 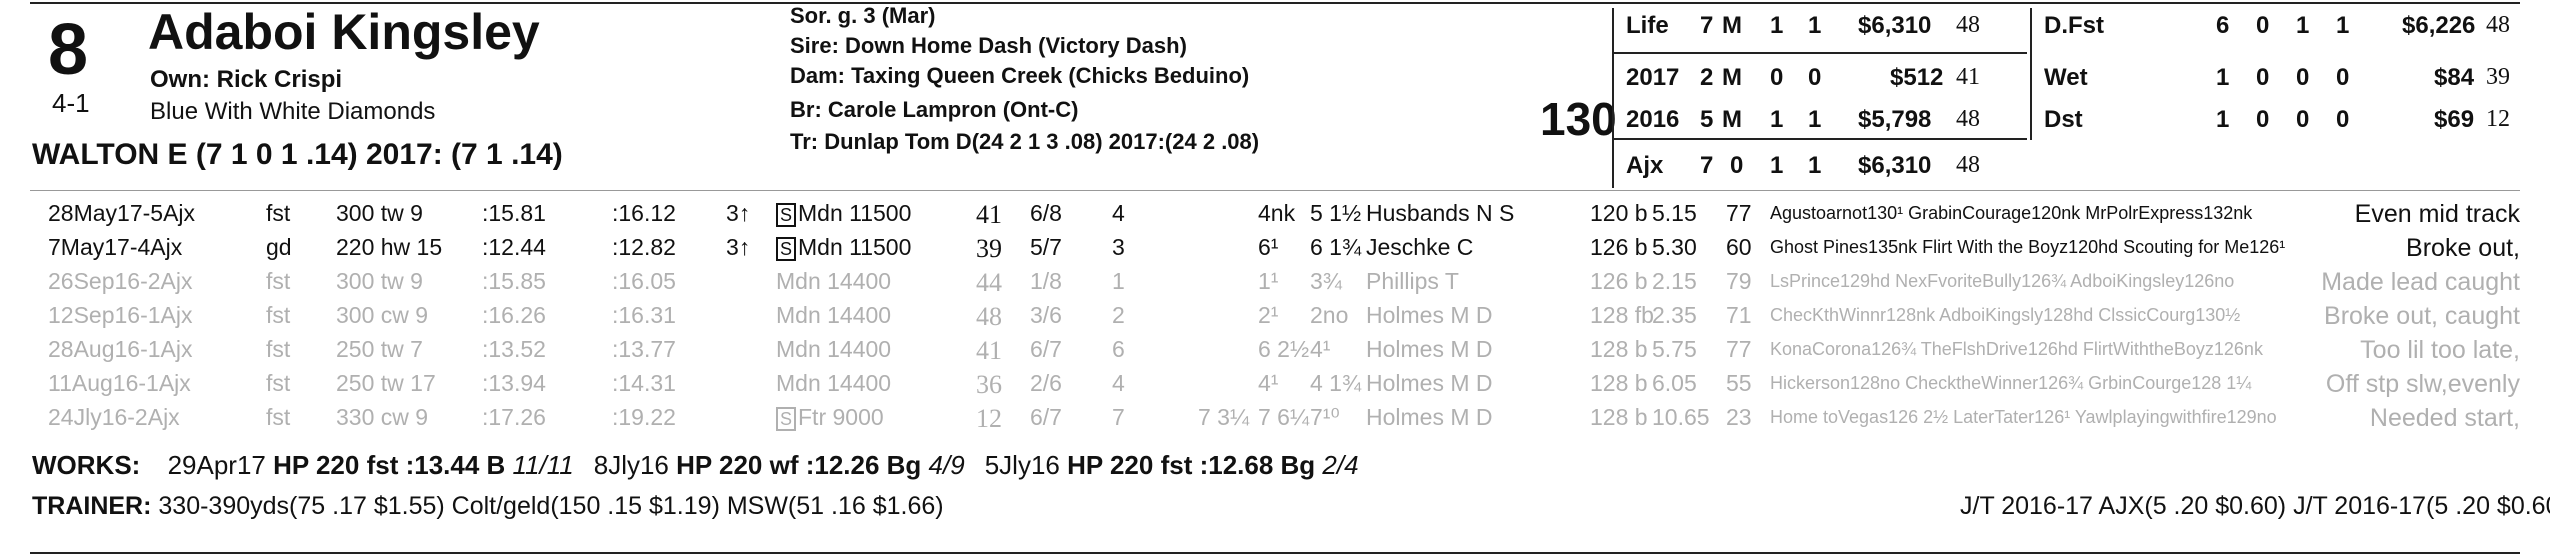 I want to click on race-date: 28May17-5Ajx, so click(x=122, y=213).